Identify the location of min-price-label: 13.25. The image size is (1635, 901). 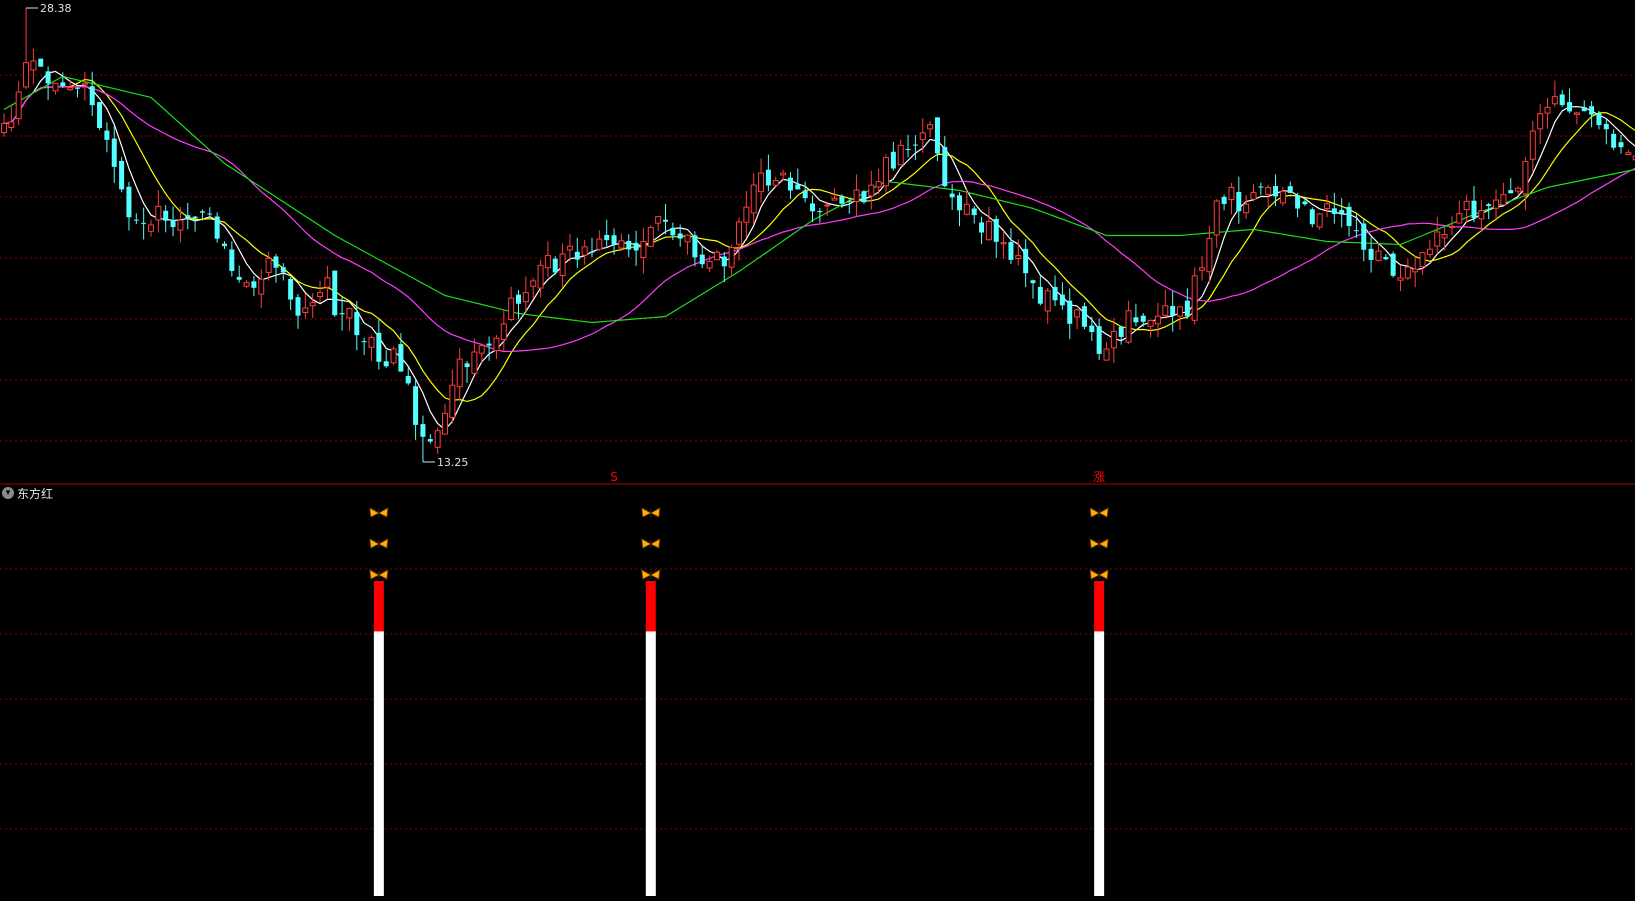
(445, 462).